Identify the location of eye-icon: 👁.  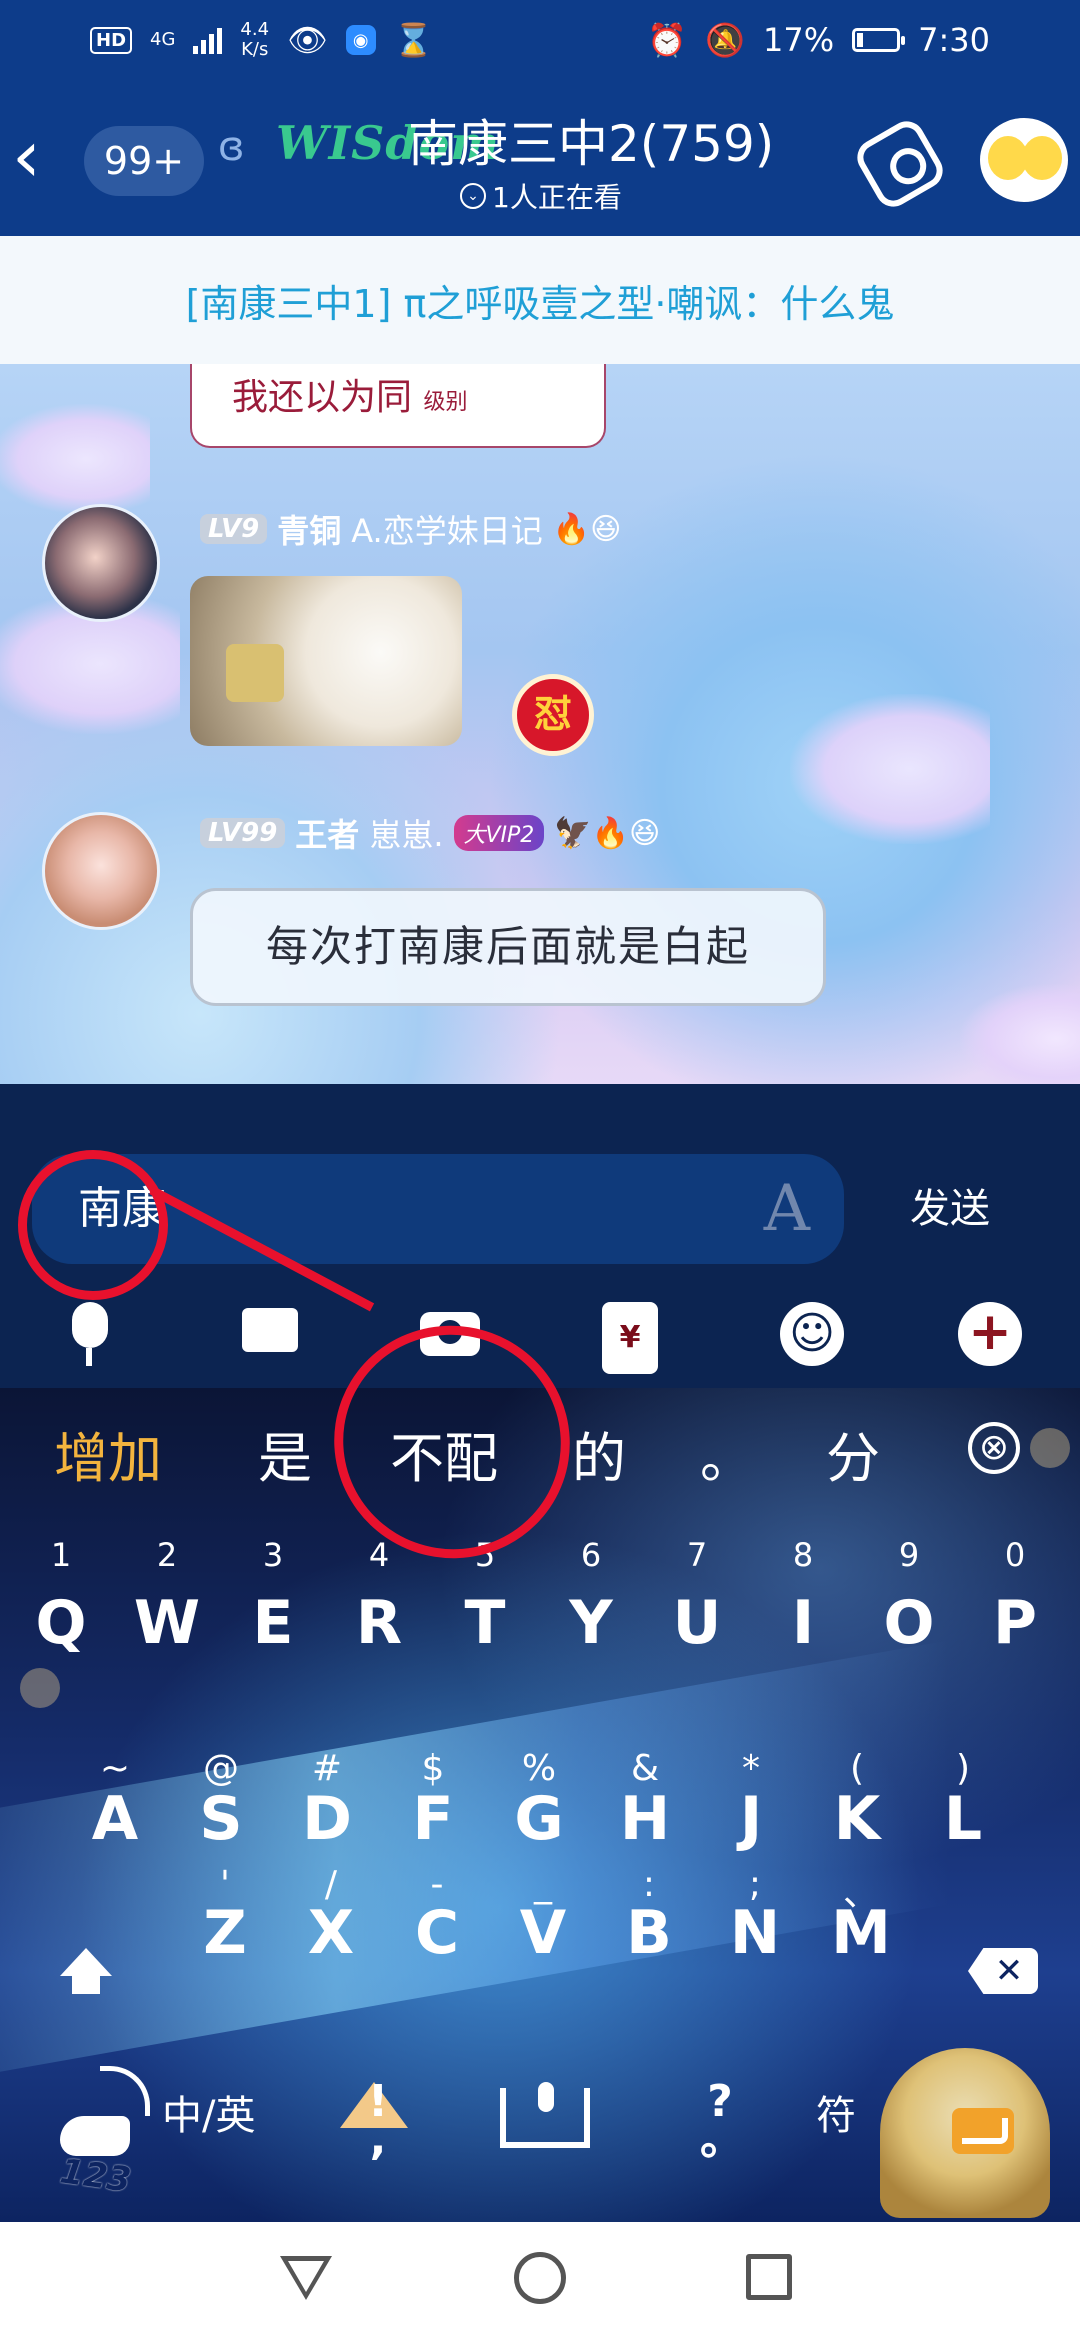
(307, 40).